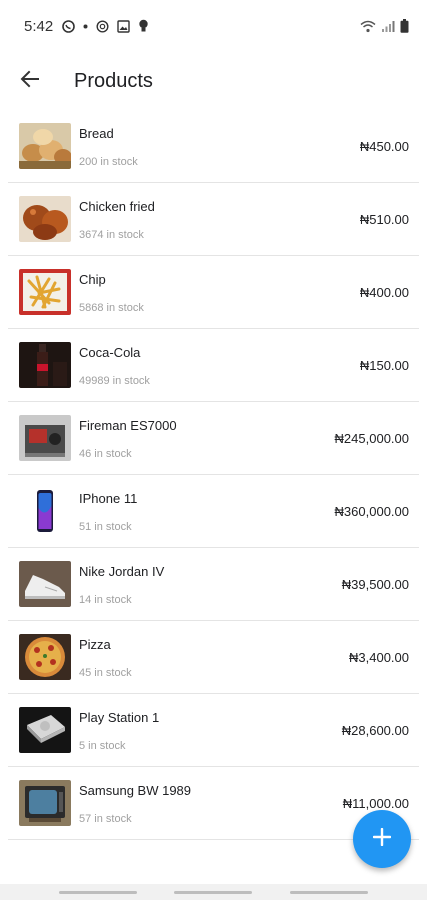 This screenshot has width=427, height=900. I want to click on generator-image, so click(45, 438).